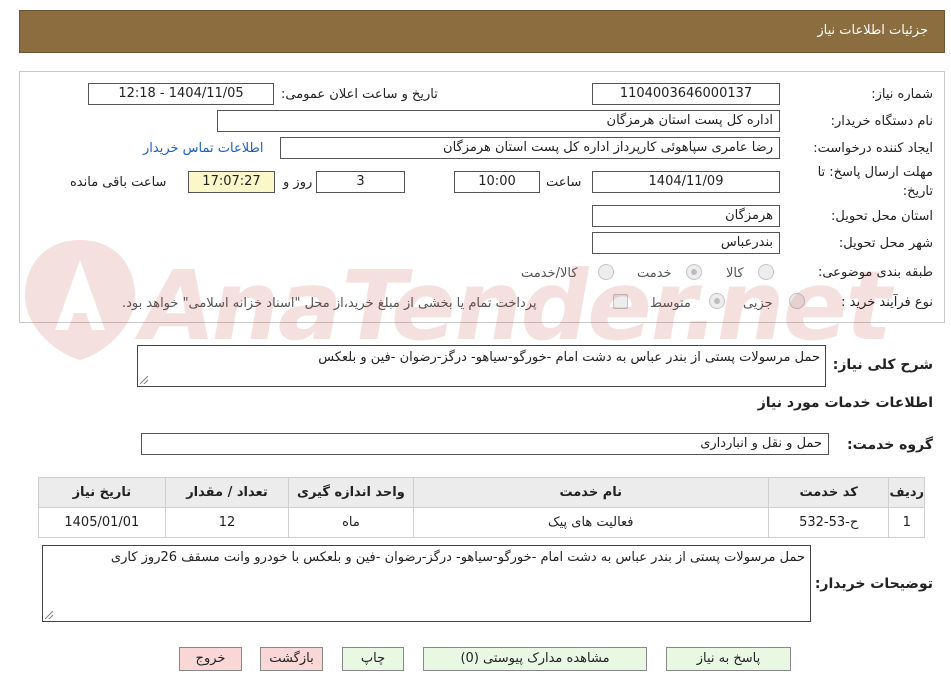 This screenshot has width=951, height=691. What do you see at coordinates (351, 492) in the screenshot?
I see `col-header-unit: واحد اندازه گیری` at bounding box center [351, 492].